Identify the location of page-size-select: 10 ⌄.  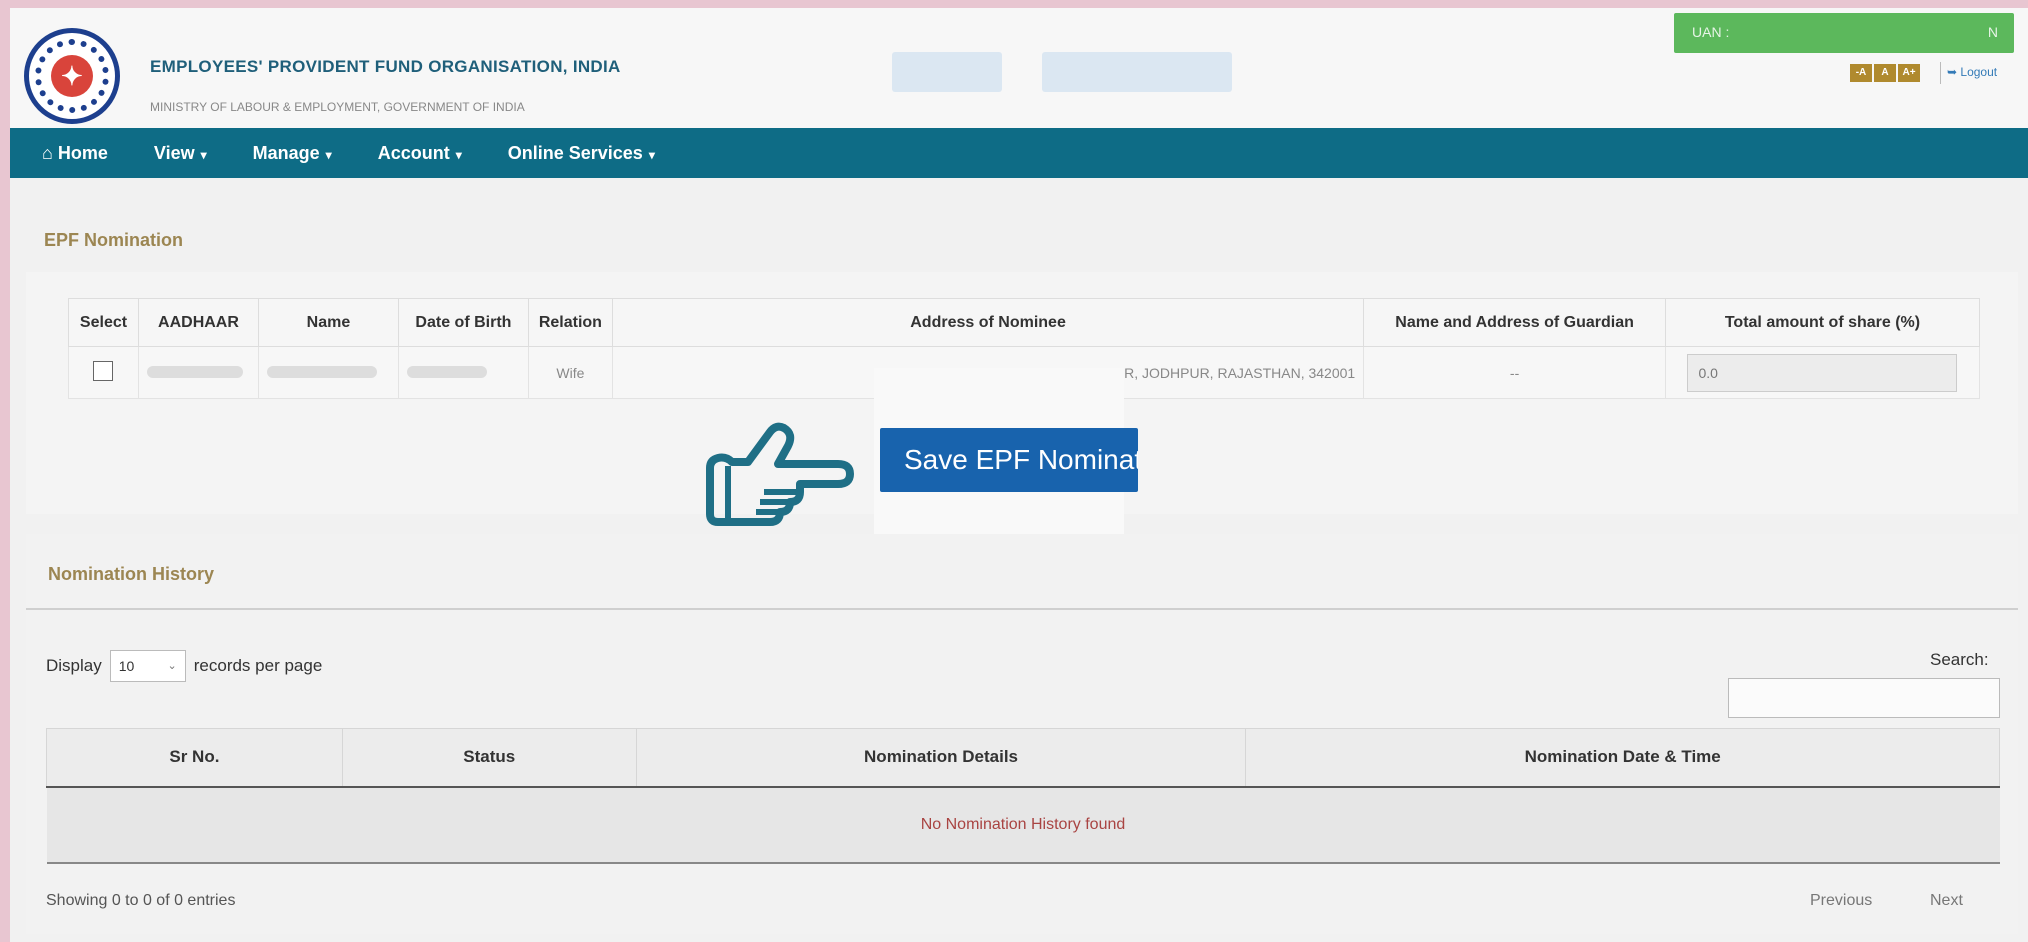
(147, 666).